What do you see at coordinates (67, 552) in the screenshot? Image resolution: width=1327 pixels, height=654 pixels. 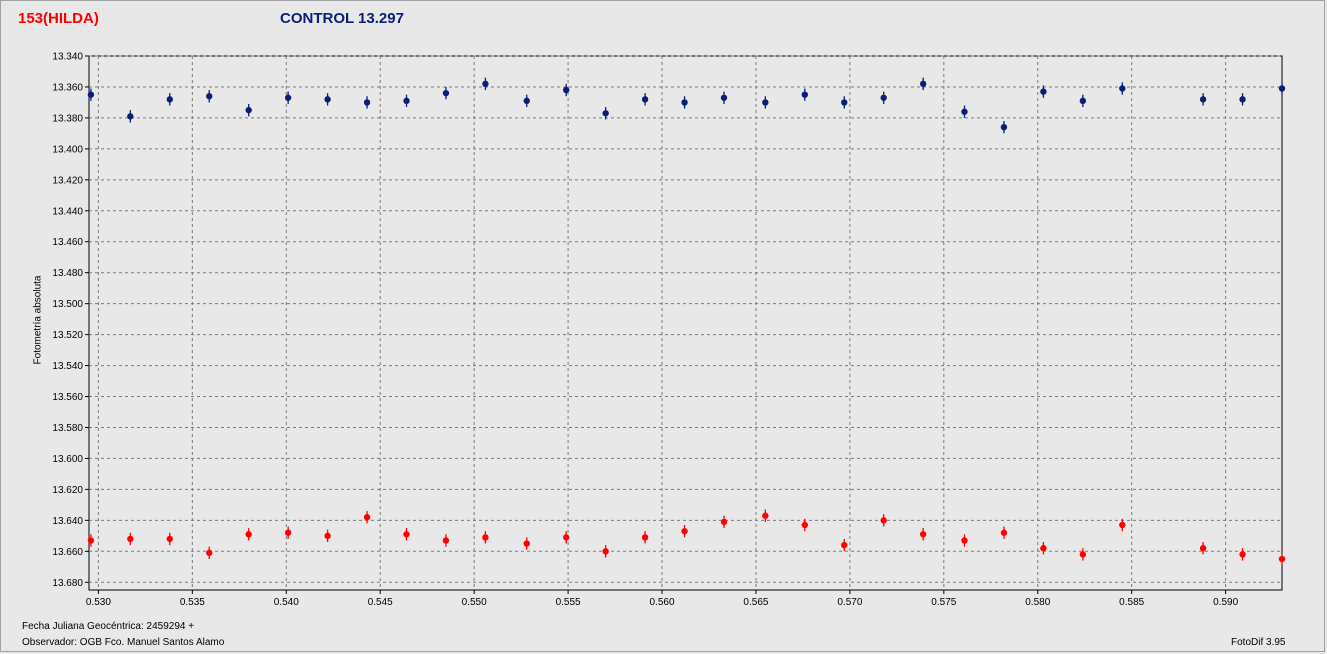 I see `y-tick-label: 13.660` at bounding box center [67, 552].